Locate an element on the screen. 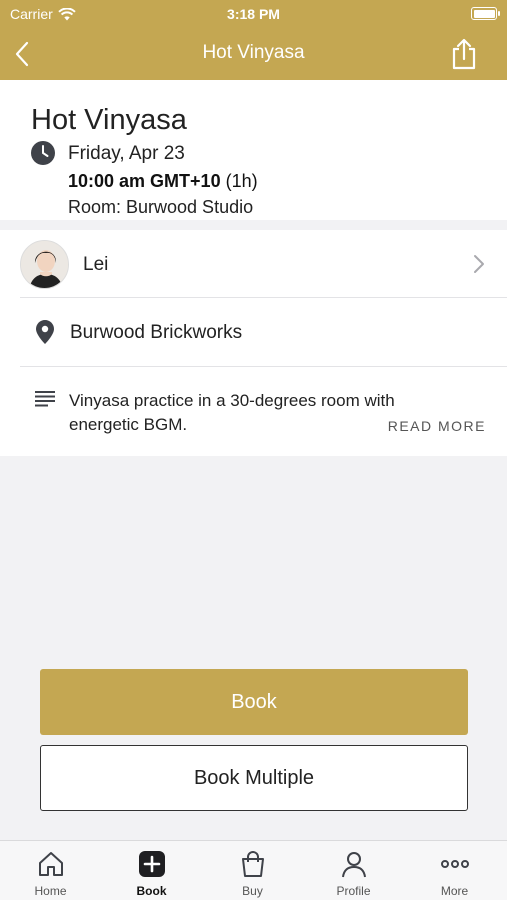  avatar is located at coordinates (44, 264).